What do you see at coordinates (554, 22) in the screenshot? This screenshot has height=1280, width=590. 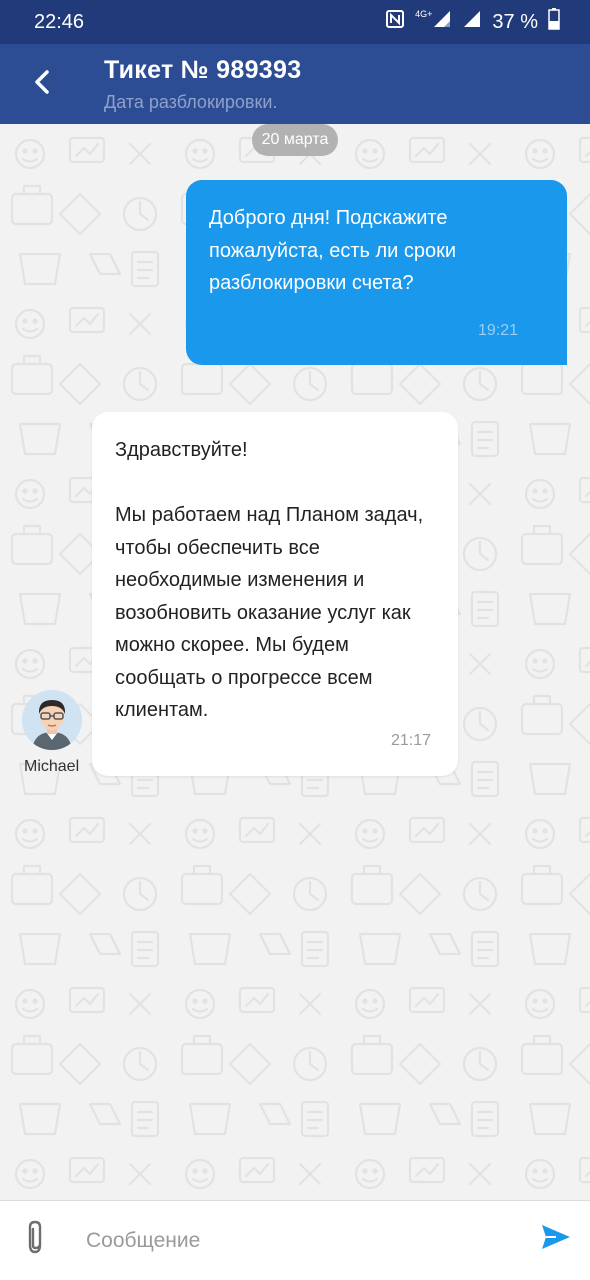 I see `battery-icon` at bounding box center [554, 22].